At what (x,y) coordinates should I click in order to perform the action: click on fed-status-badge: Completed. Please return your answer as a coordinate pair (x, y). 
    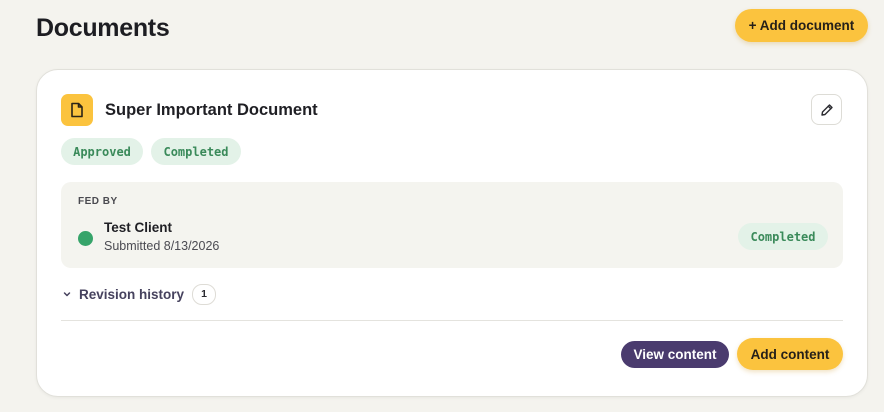
    Looking at the image, I should click on (783, 236).